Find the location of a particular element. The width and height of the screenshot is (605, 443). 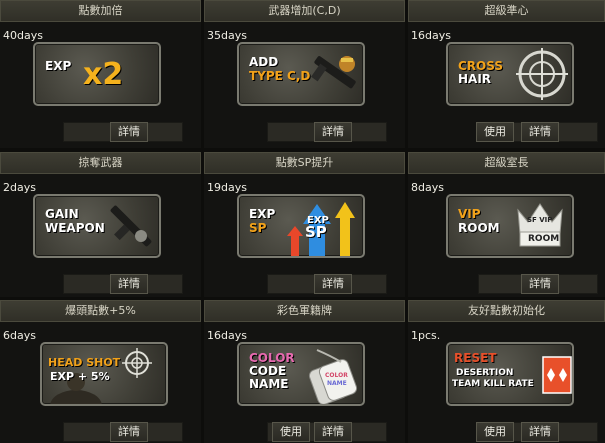

item-card-vip-room: 超級室長 8days VIP ROOM SF VIP ROOM 詳情 is located at coordinates (506, 224).